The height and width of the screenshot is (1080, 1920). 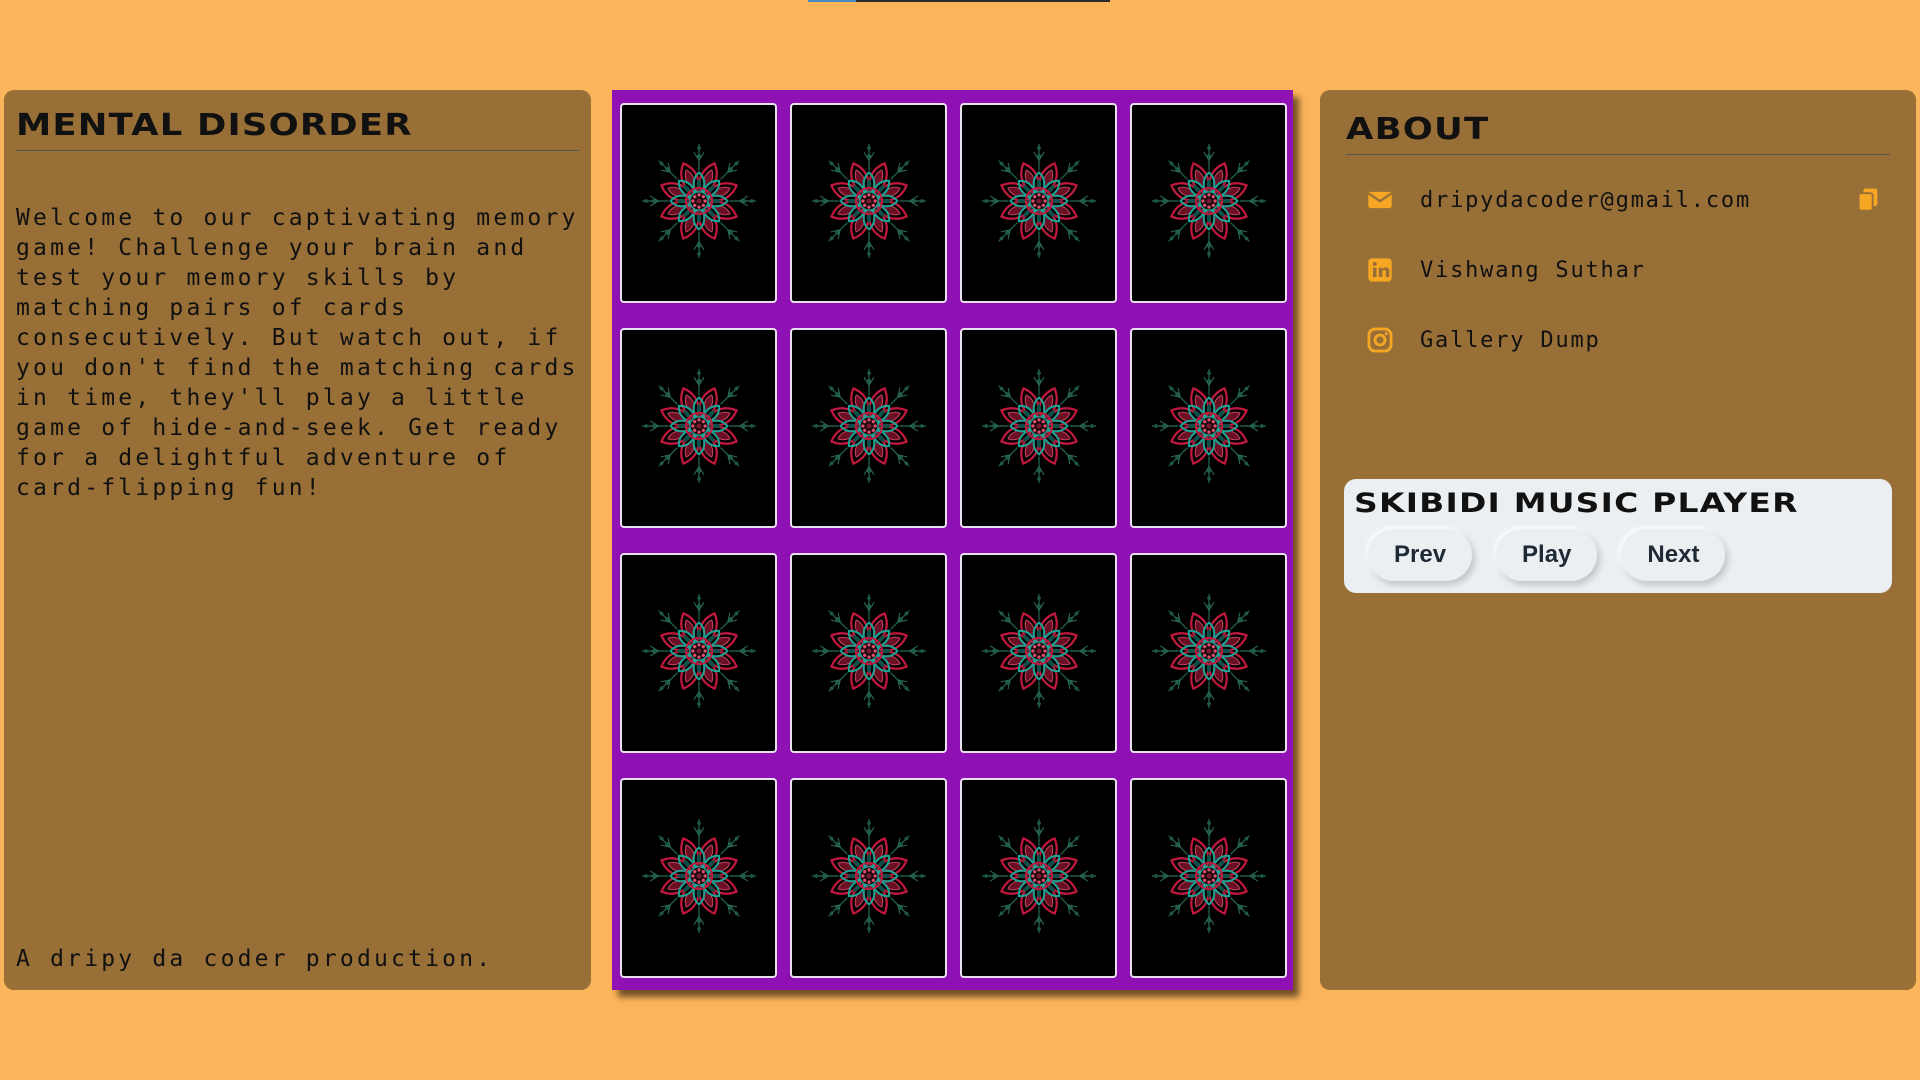 What do you see at coordinates (1547, 554) in the screenshot?
I see `play-button: Play` at bounding box center [1547, 554].